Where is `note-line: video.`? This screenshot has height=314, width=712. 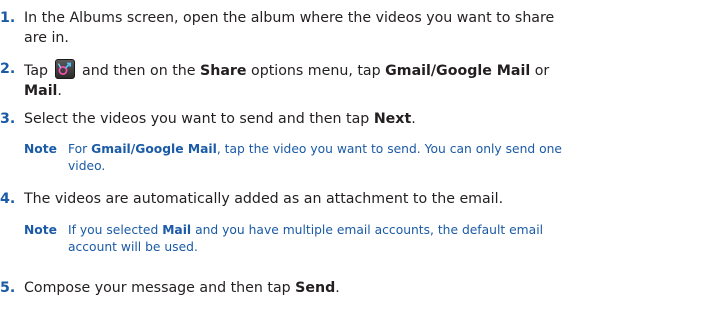
note-line: video. is located at coordinates (315, 166).